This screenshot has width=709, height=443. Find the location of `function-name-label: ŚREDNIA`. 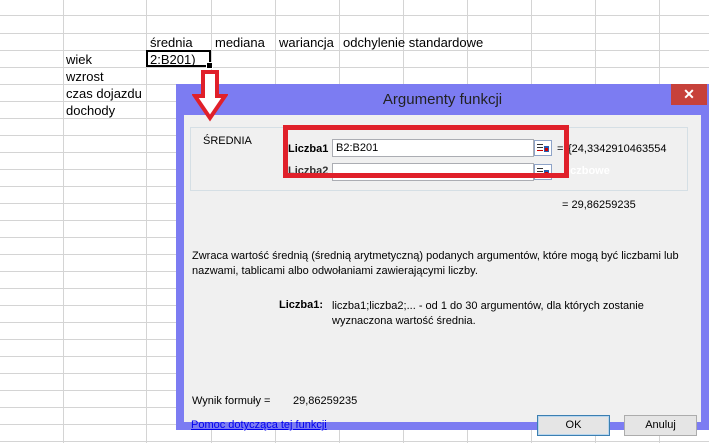

function-name-label: ŚREDNIA is located at coordinates (227, 141).